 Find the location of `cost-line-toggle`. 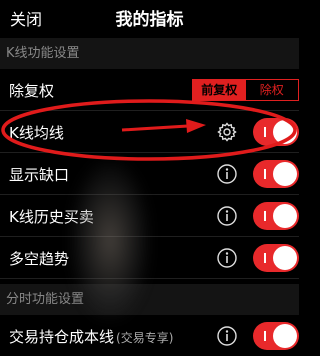

cost-line-toggle is located at coordinates (276, 336).